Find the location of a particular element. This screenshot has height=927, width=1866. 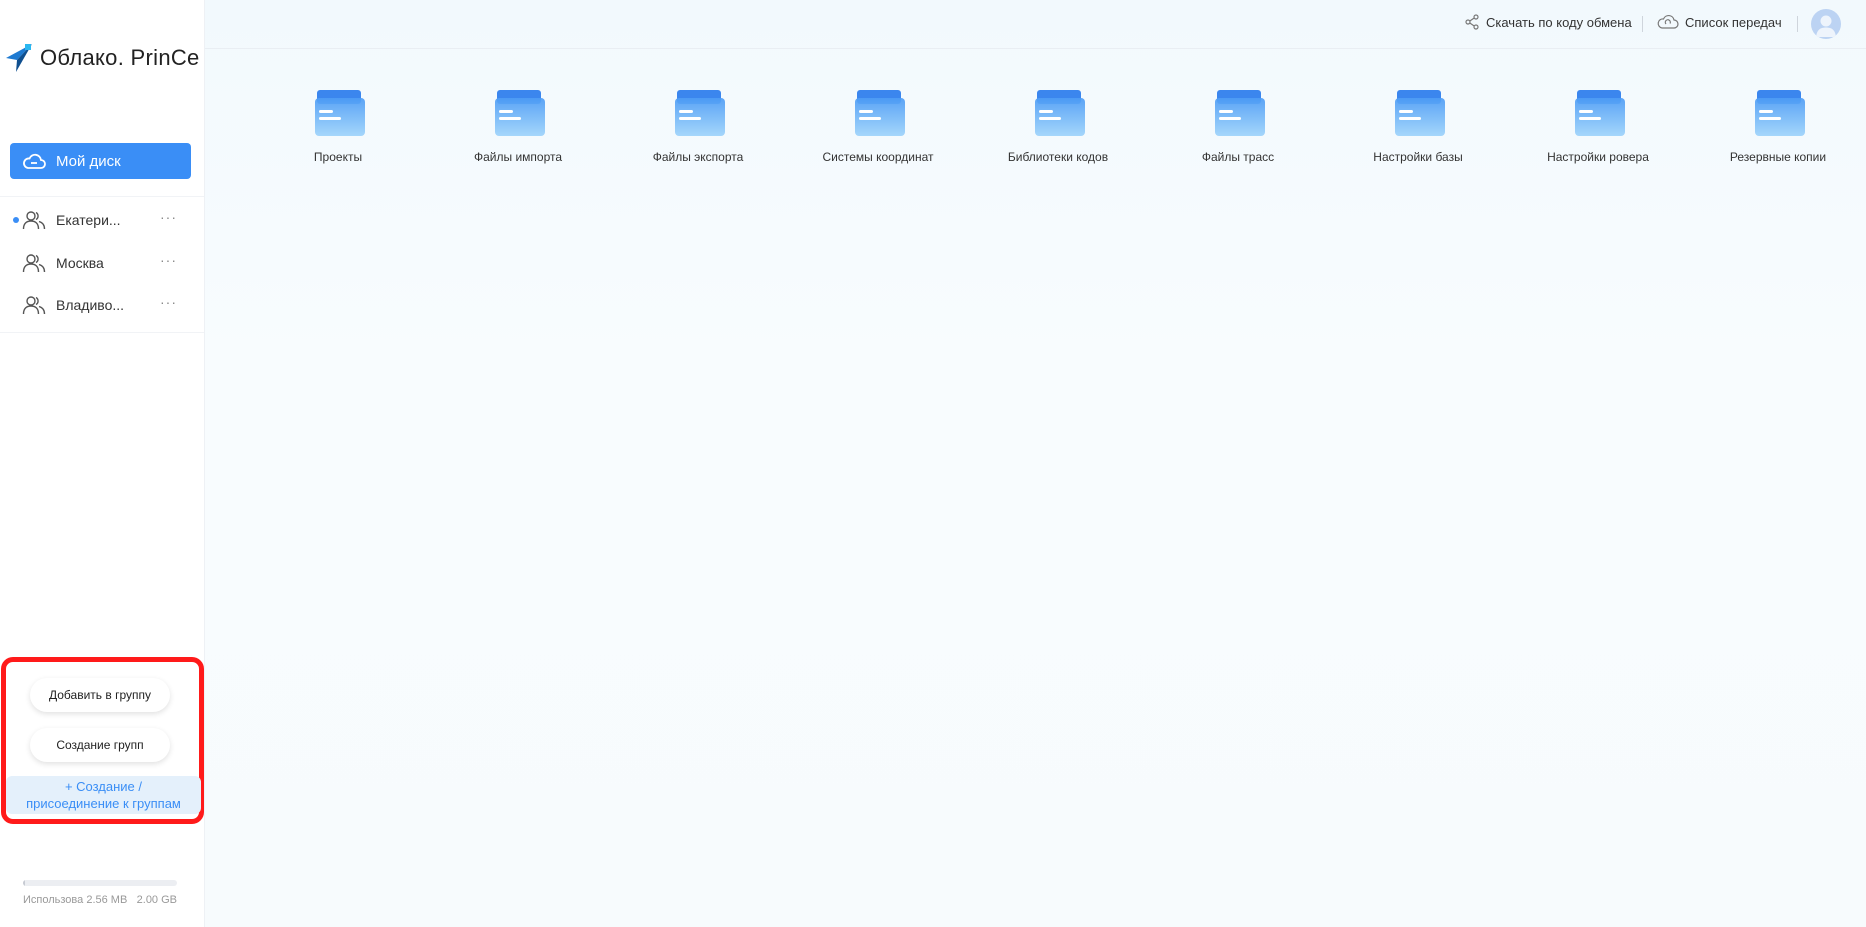

share-icon is located at coordinates (1472, 22).